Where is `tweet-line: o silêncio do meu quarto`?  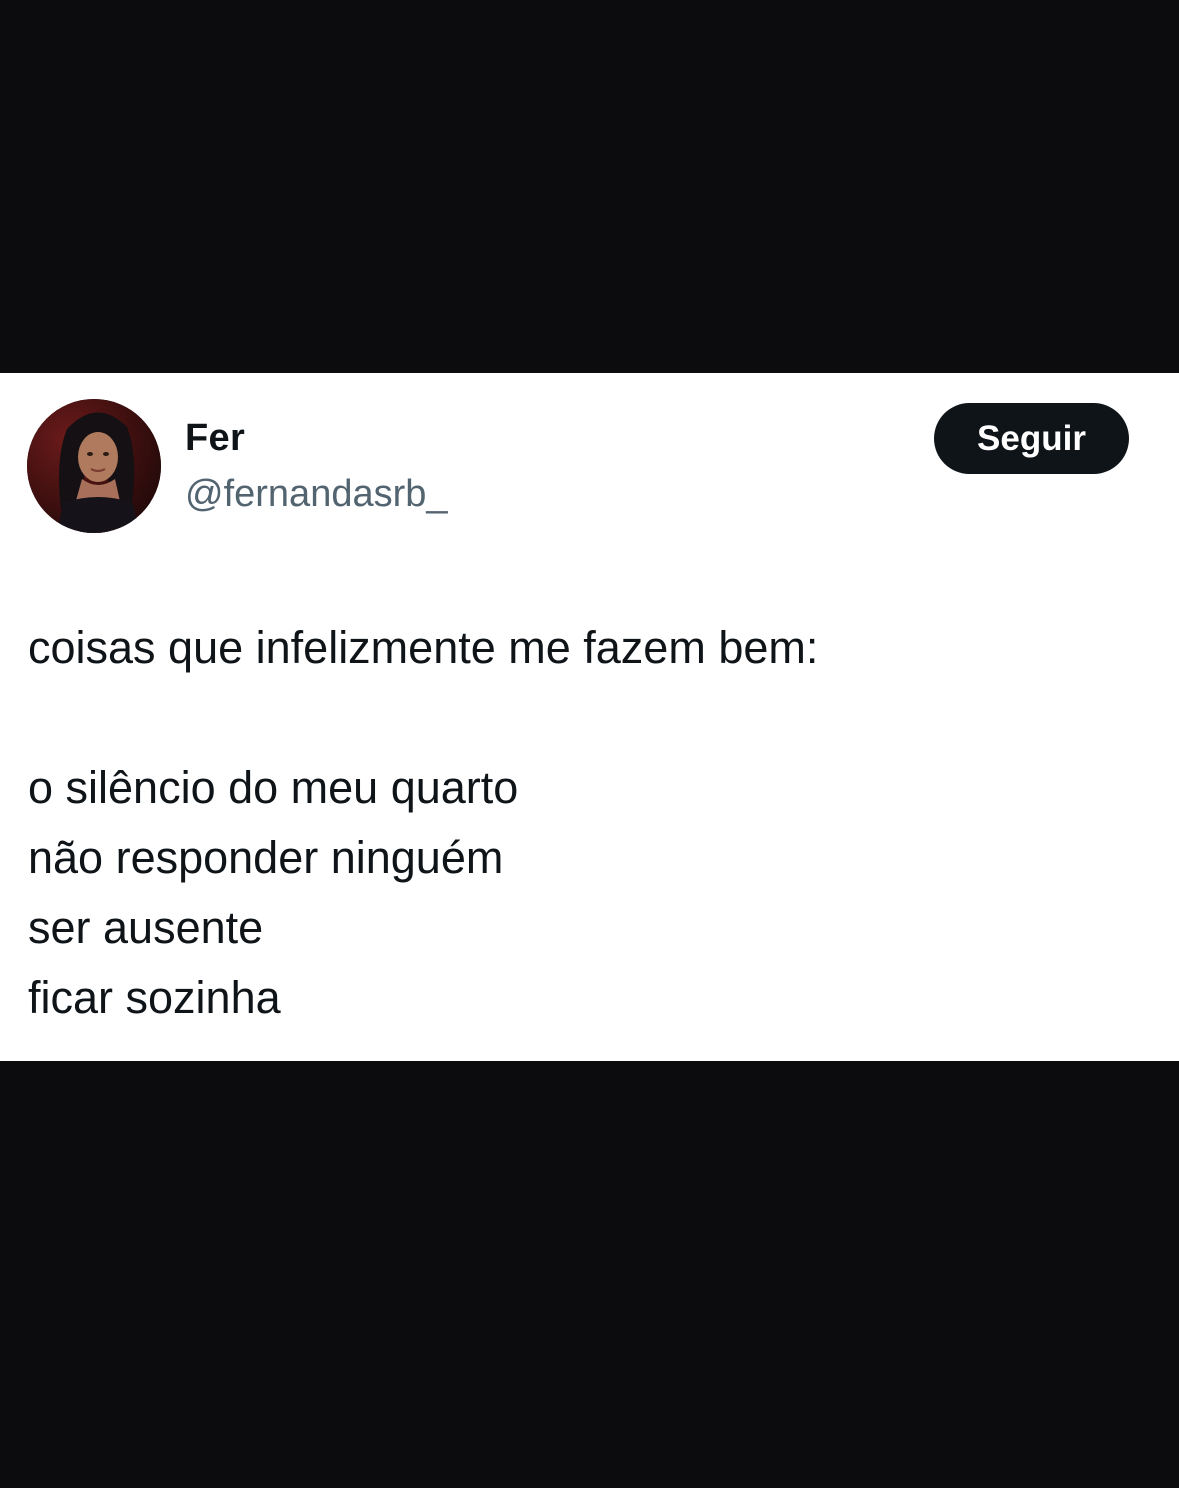
tweet-line: o silêncio do meu quarto is located at coordinates (273, 787).